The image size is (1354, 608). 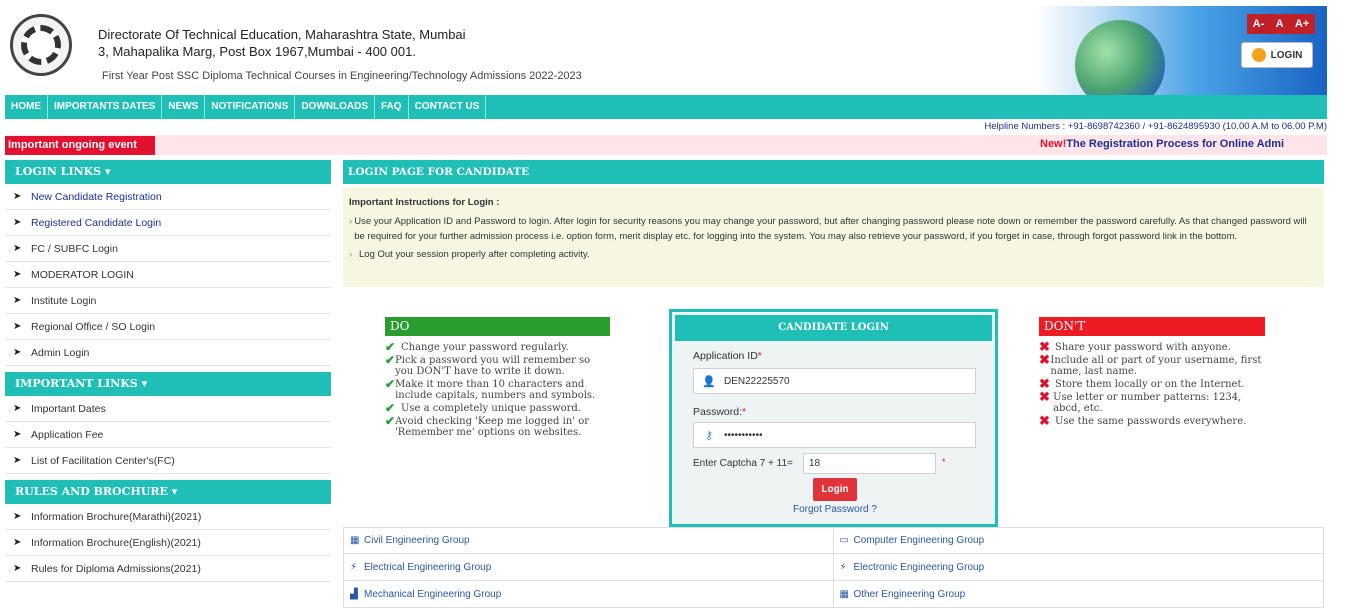 I want to click on sidebar-item-label: New Candidate Registration, so click(x=96, y=196).